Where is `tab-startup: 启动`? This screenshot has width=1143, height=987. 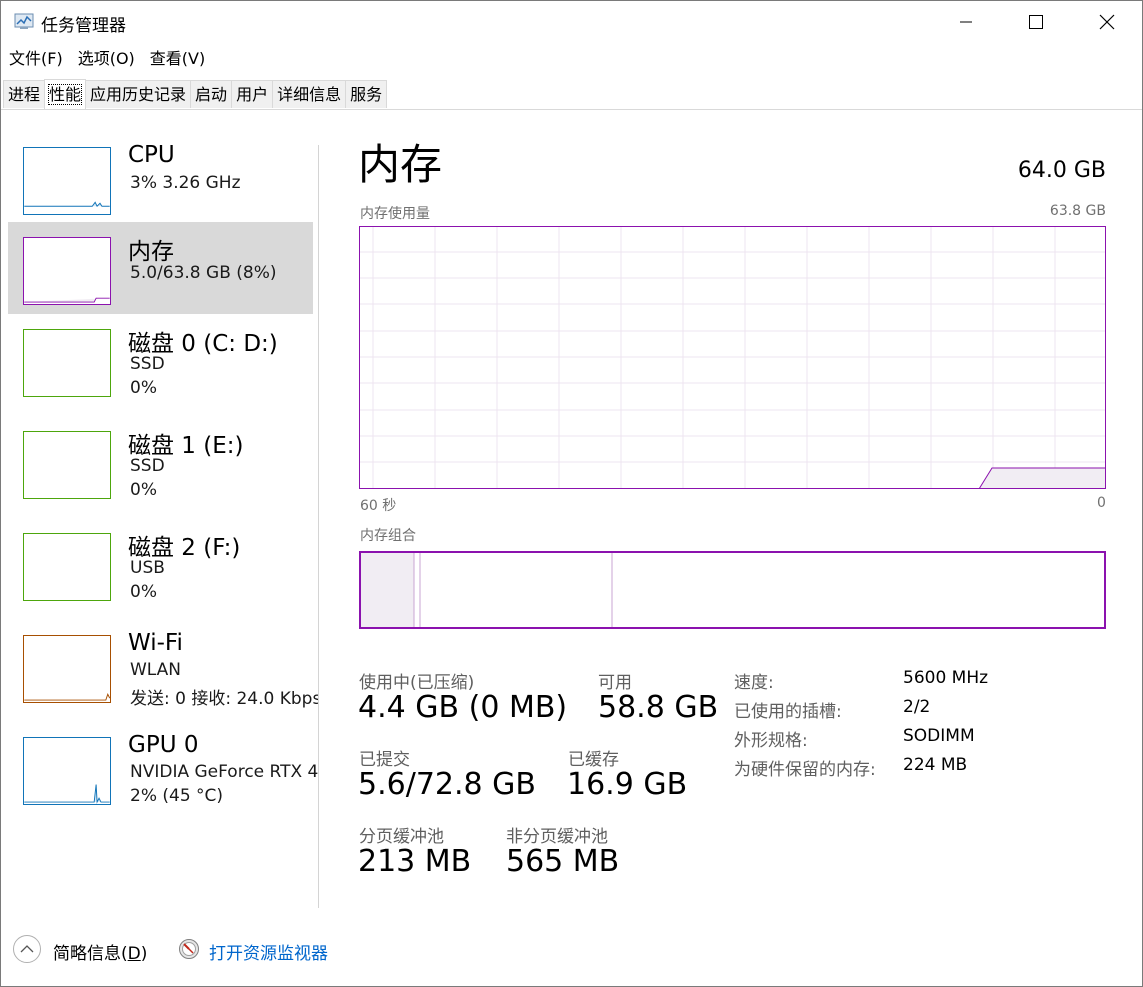 tab-startup: 启动 is located at coordinates (211, 94).